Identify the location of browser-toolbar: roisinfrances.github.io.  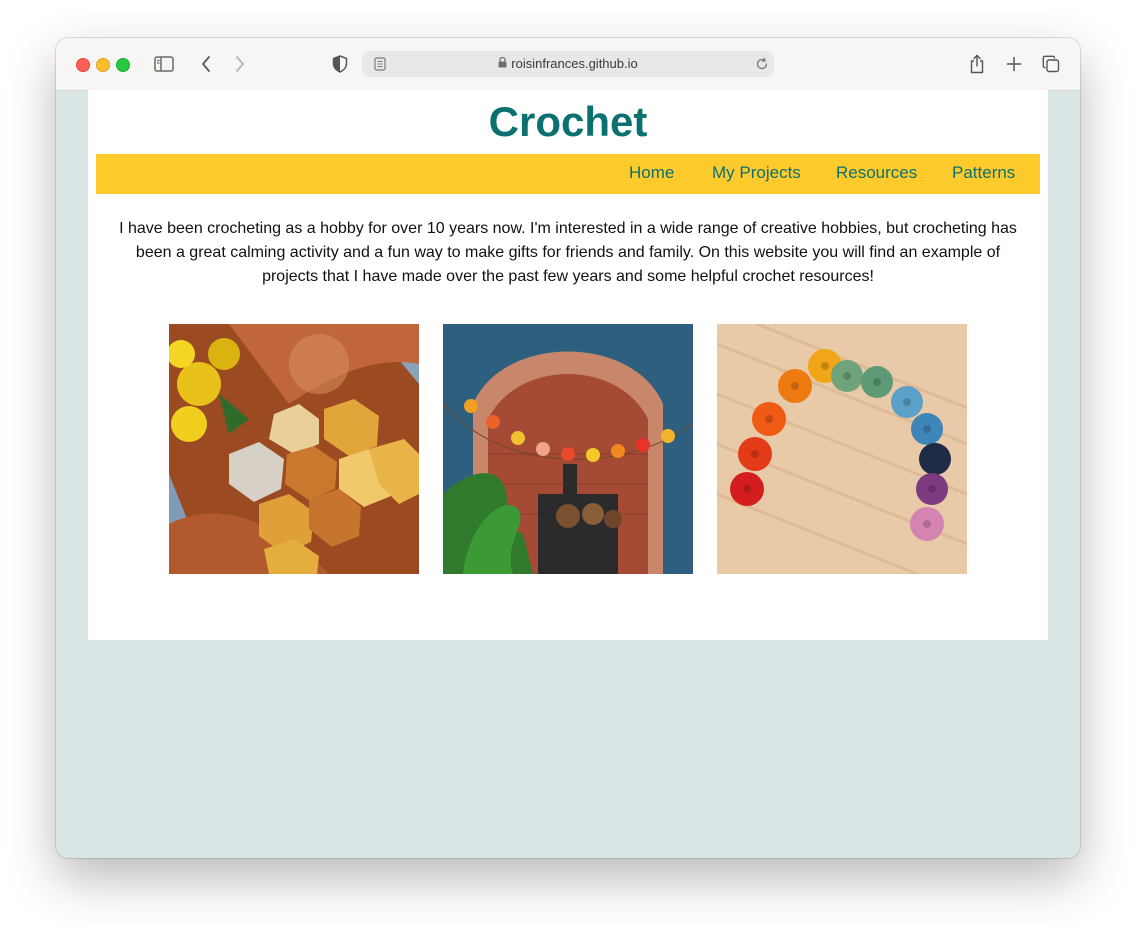
(568, 64).